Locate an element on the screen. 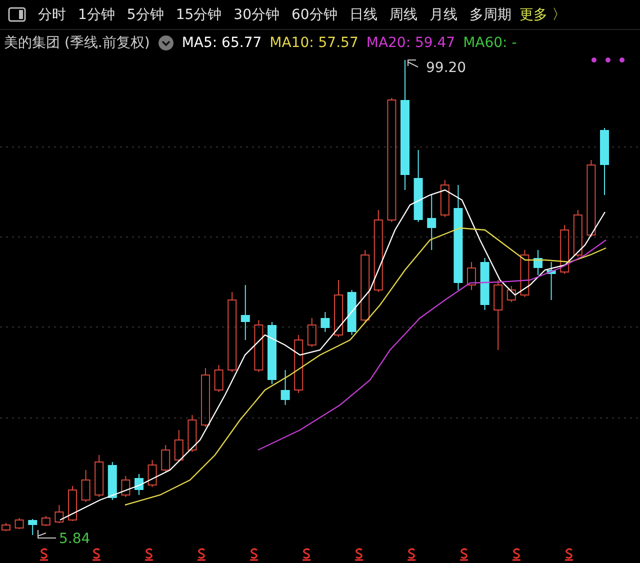 The height and width of the screenshot is (563, 640). high-price-label: 99.20 is located at coordinates (446, 68).